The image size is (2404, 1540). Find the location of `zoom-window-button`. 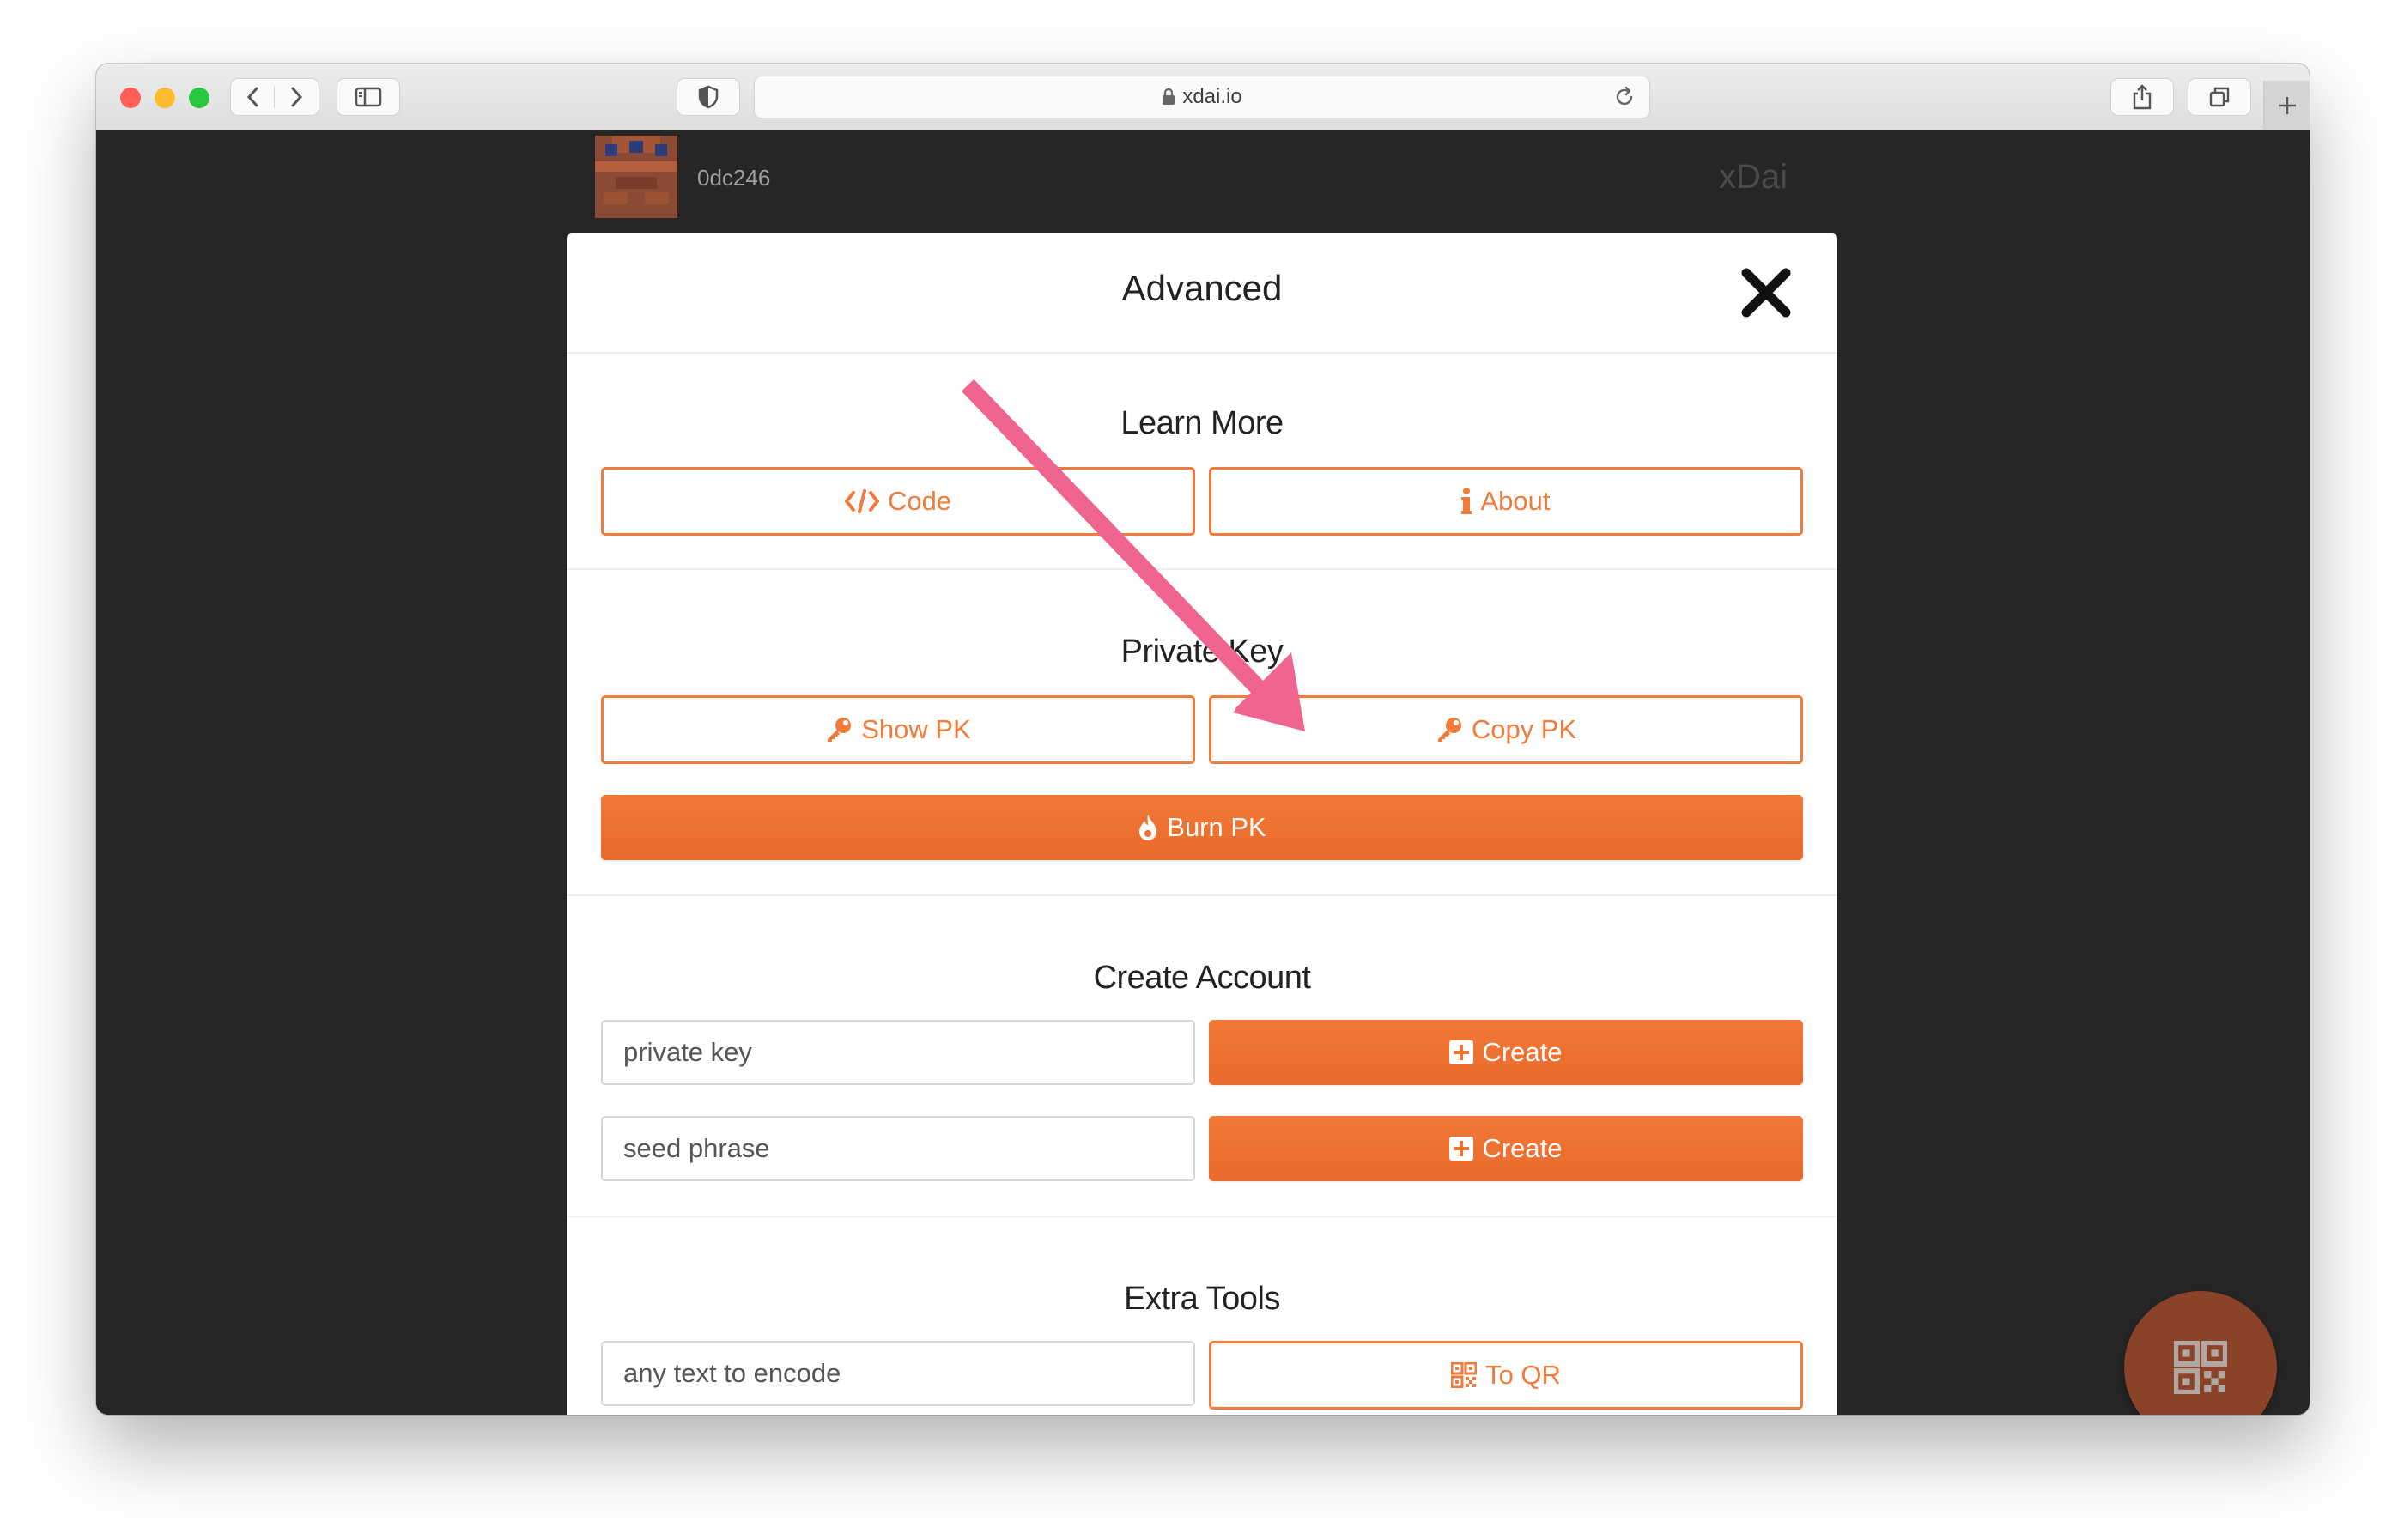

zoom-window-button is located at coordinates (199, 98).